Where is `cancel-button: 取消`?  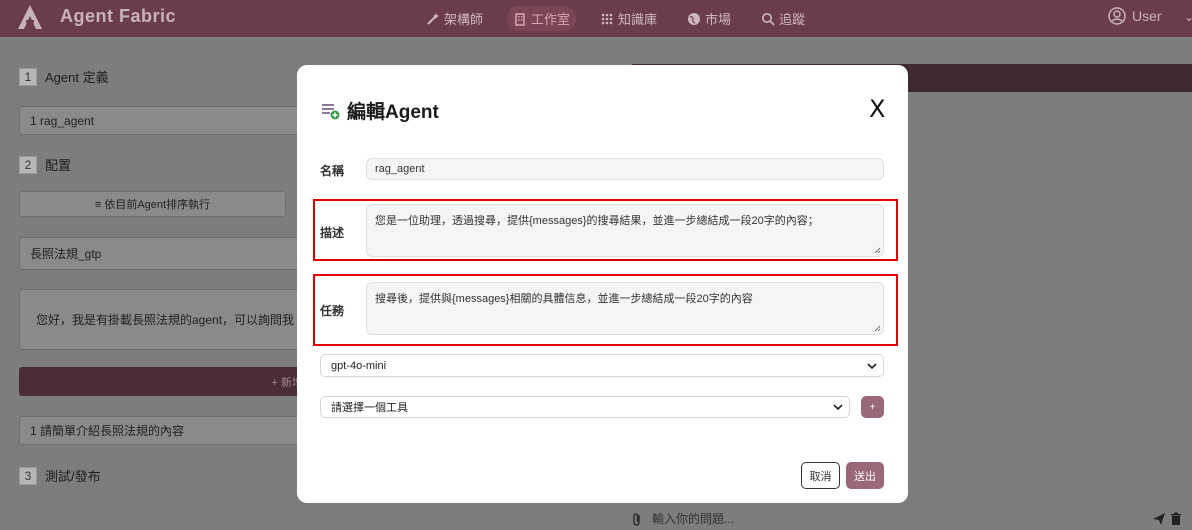
cancel-button: 取消 is located at coordinates (820, 475).